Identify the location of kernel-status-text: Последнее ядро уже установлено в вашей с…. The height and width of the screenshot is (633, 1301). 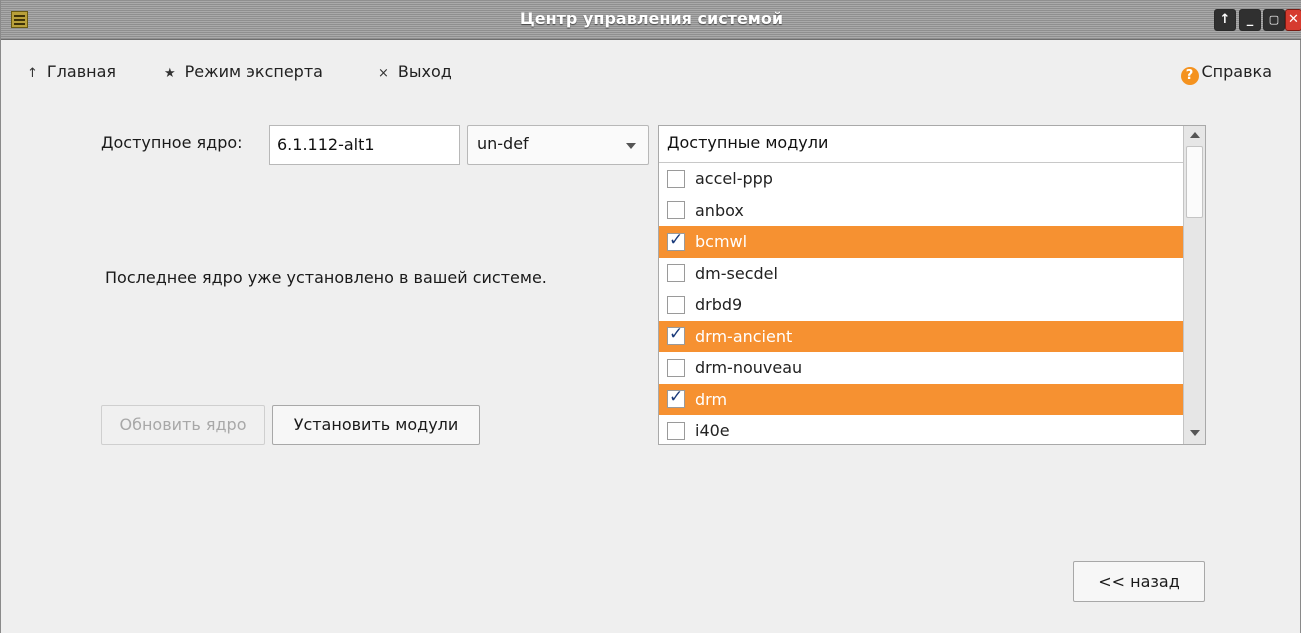
(326, 277).